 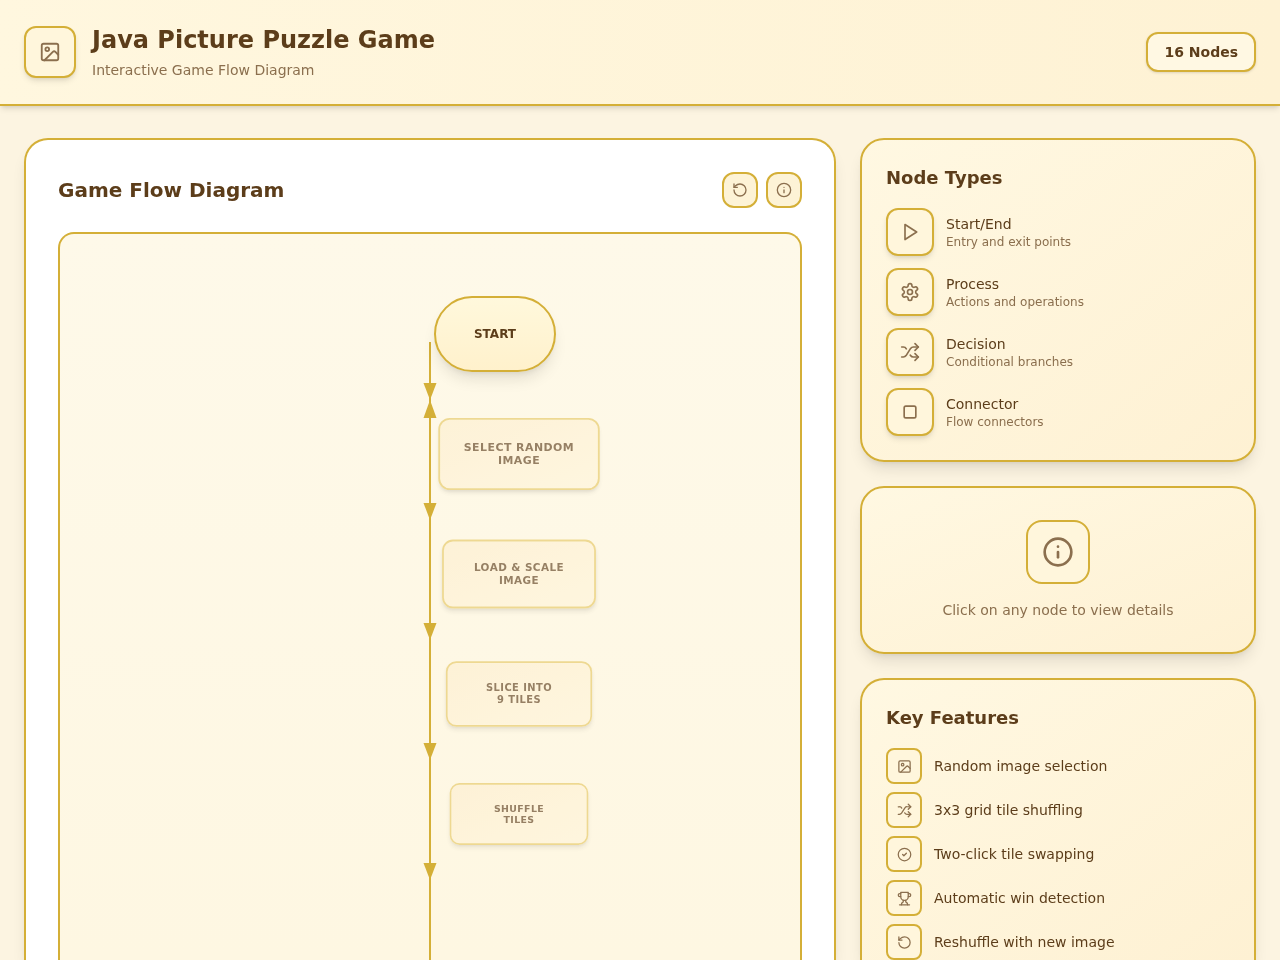 I want to click on play-icon, so click(x=910, y=232).